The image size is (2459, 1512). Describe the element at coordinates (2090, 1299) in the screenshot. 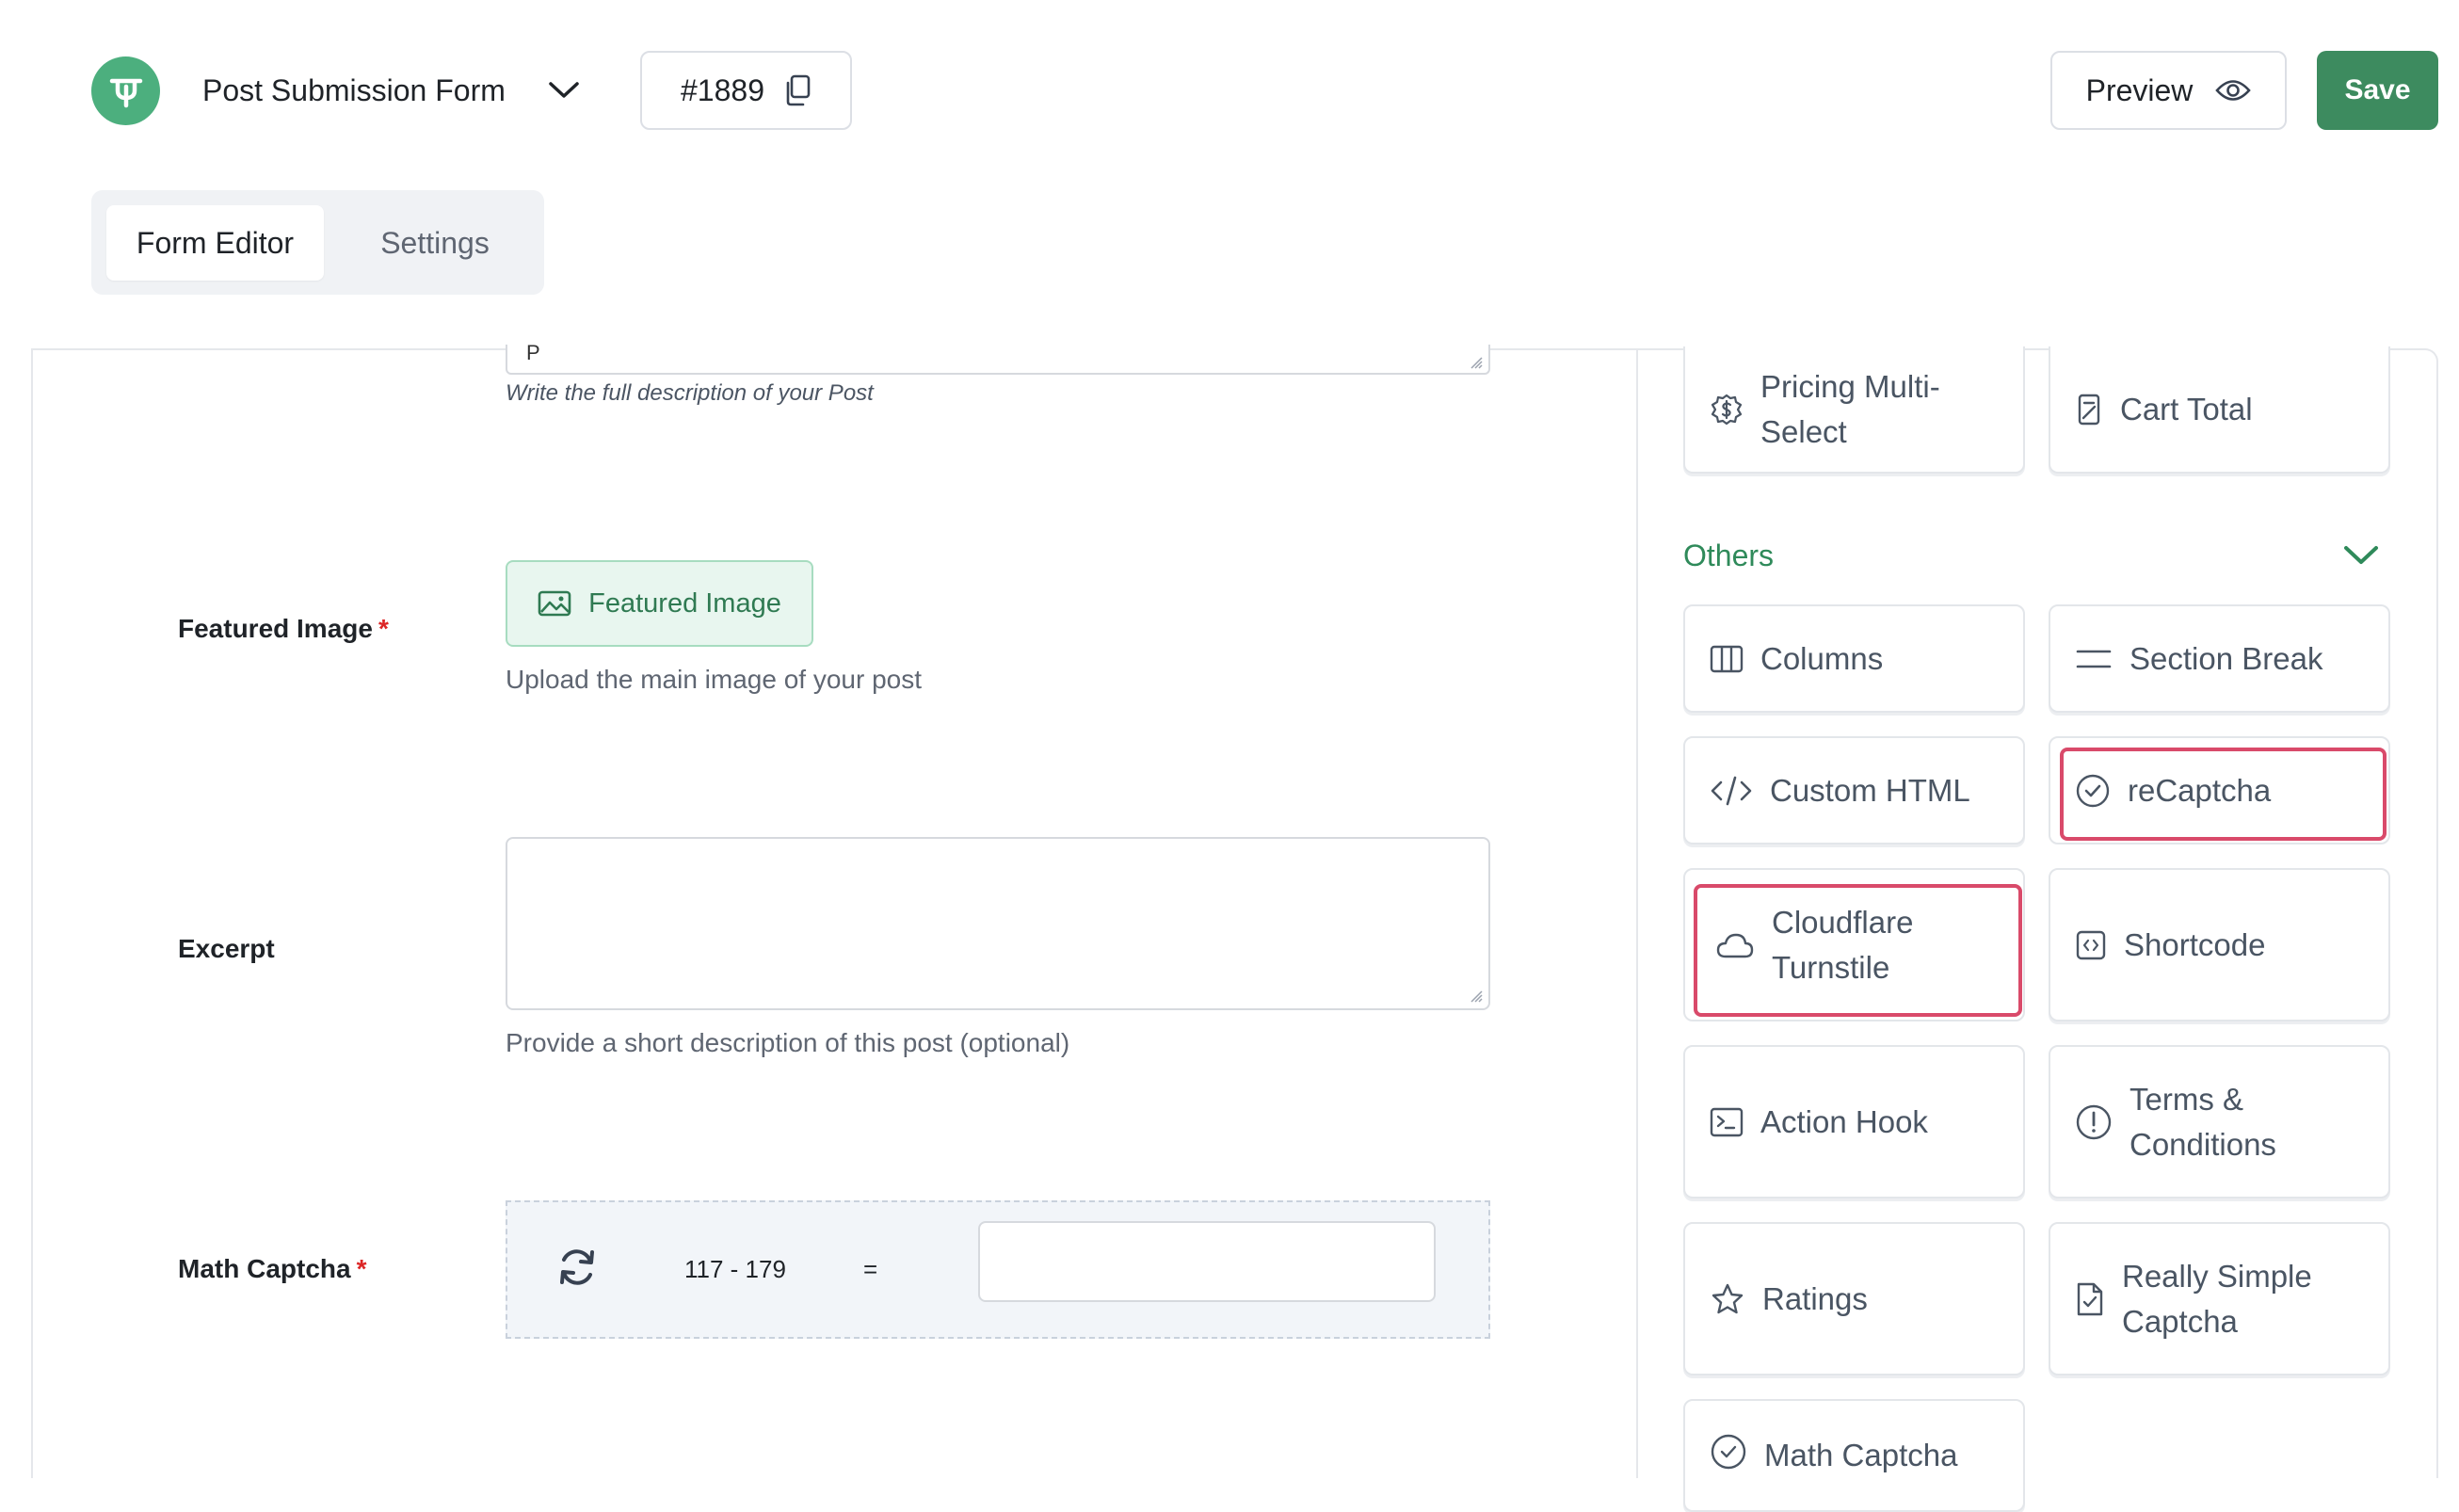

I see `document-check-icon` at that location.